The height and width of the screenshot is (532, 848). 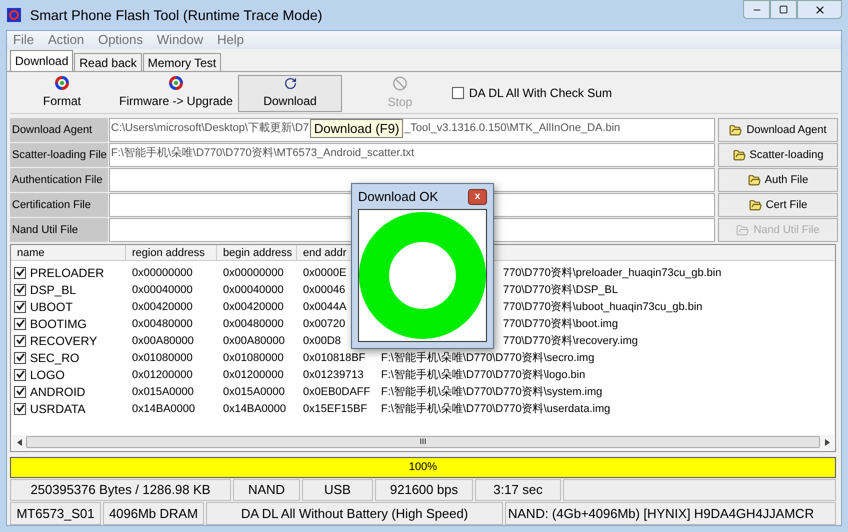 I want to click on path-text: _Tool_v3.1316.0.150\MTK_AllInOne_DA.bin, so click(x=512, y=128).